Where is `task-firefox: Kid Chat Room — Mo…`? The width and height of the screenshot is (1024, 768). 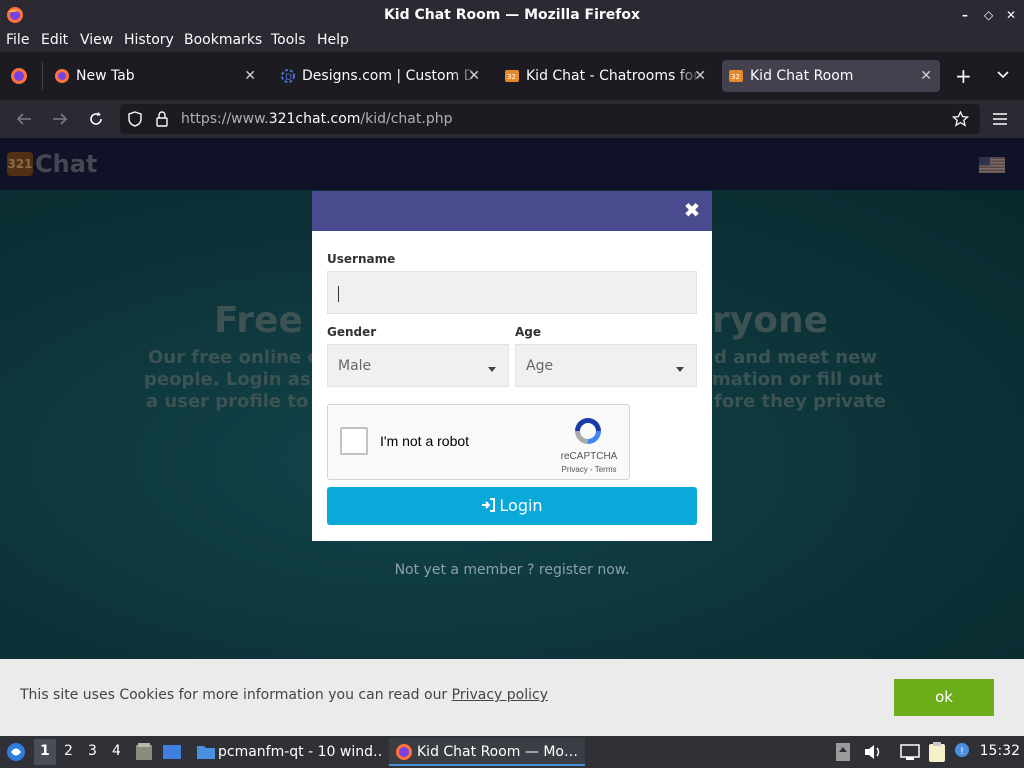
task-firefox: Kid Chat Room — Mo… is located at coordinates (487, 752).